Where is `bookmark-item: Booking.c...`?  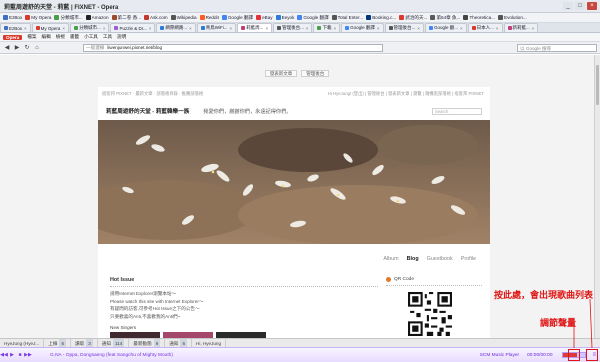
bookmark-item: Booking.c... is located at coordinates (381, 17).